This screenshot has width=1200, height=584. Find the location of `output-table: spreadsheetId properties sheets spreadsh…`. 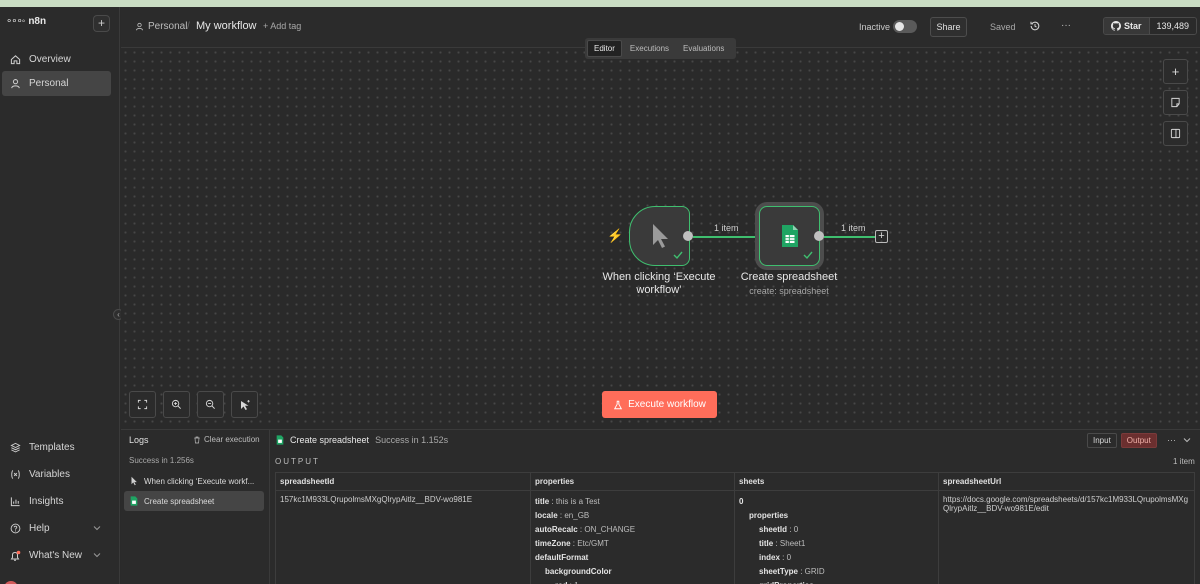

output-table: spreadsheetId properties sheets spreadsh… is located at coordinates (735, 528).